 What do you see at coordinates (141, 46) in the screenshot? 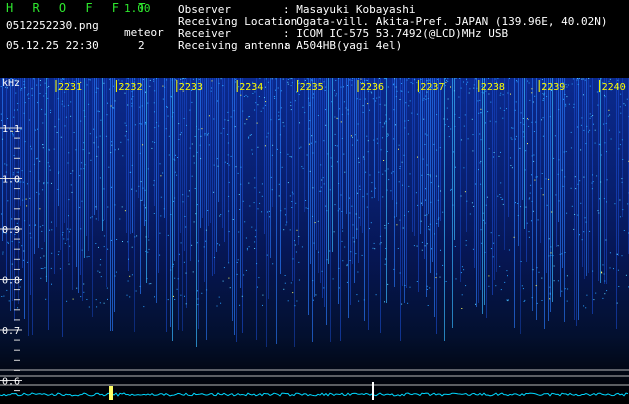
I see `meteor-count: 2` at bounding box center [141, 46].